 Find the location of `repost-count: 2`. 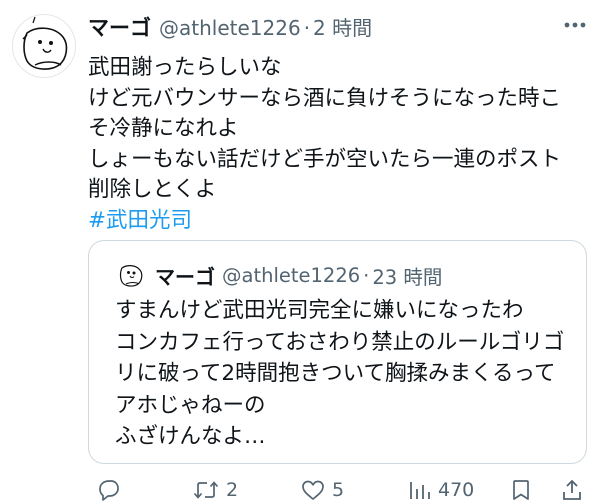

repost-count: 2 is located at coordinates (232, 490).